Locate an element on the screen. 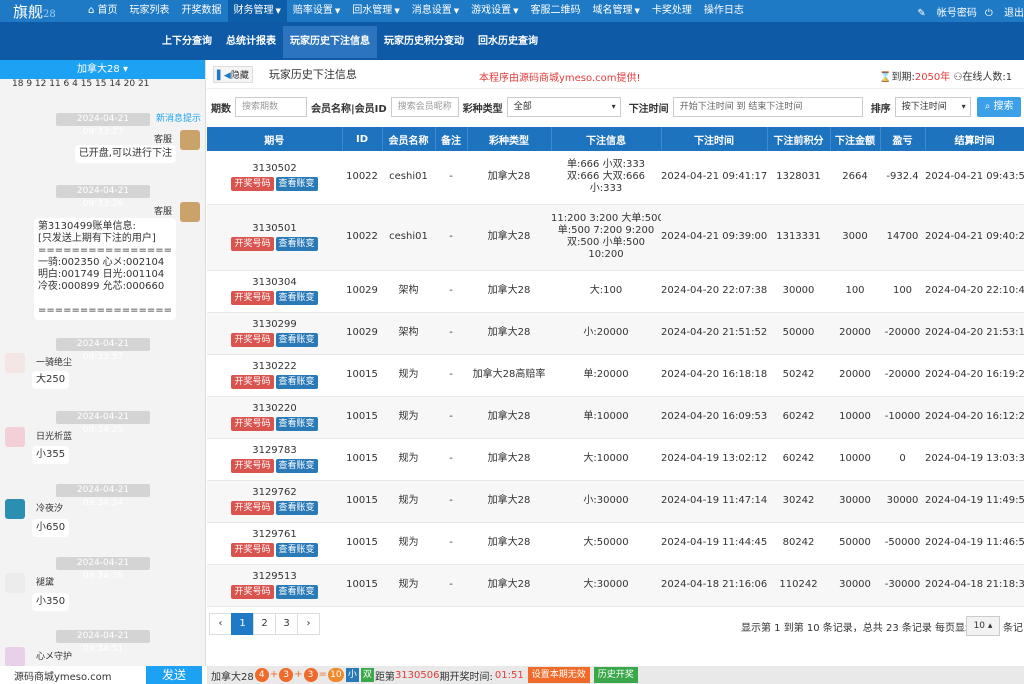  note-cell: - is located at coordinates (451, 237).